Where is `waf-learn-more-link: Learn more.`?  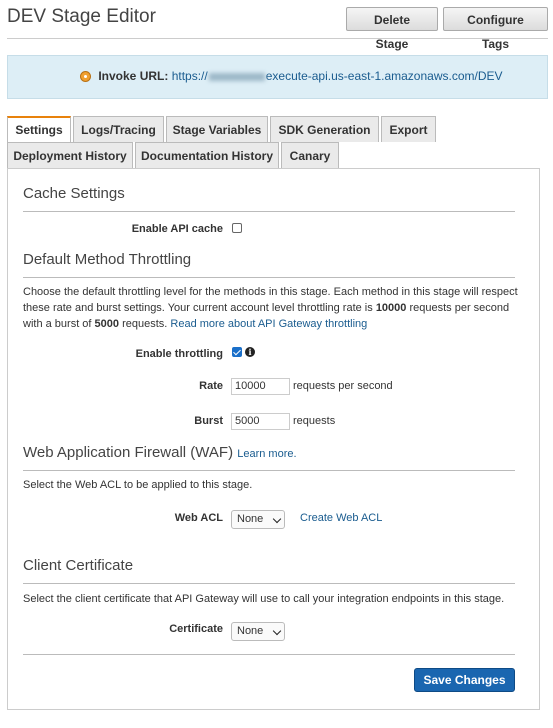
waf-learn-more-link: Learn more. is located at coordinates (266, 454).